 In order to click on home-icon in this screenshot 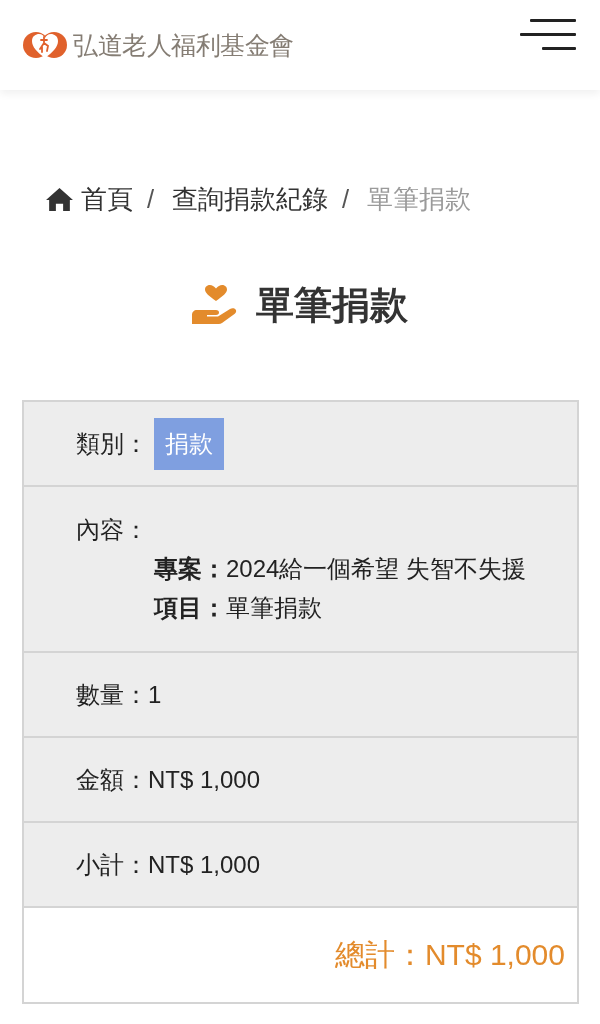, I will do `click(59, 199)`.